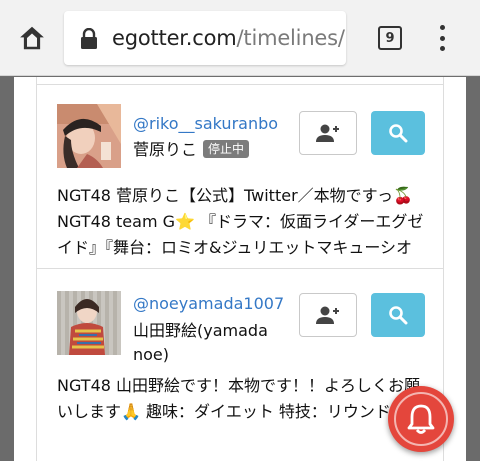 This screenshot has height=461, width=480. I want to click on notification-button, so click(421, 419).